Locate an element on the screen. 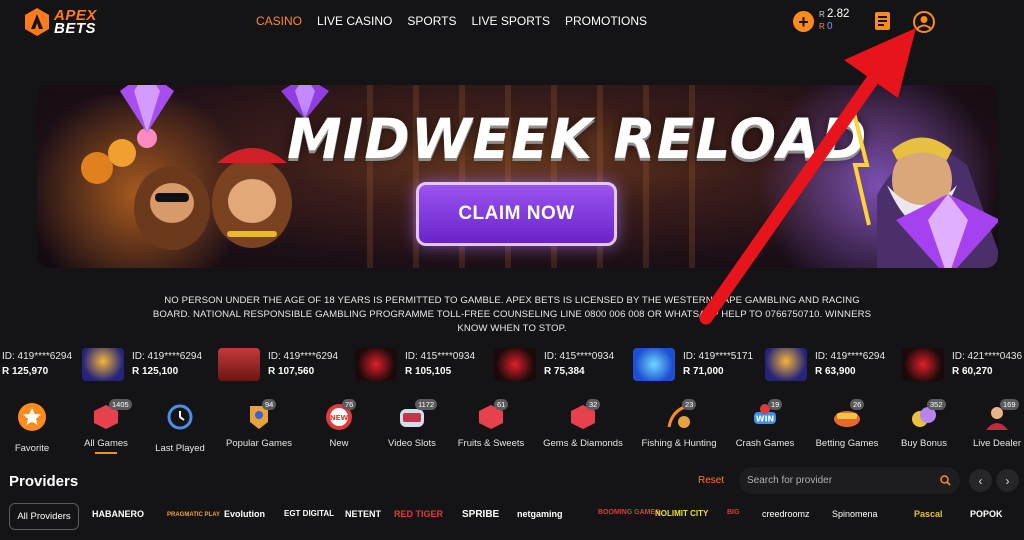 The height and width of the screenshot is (540, 1024). nav-live-sports: LIVE SPORTS is located at coordinates (511, 21).